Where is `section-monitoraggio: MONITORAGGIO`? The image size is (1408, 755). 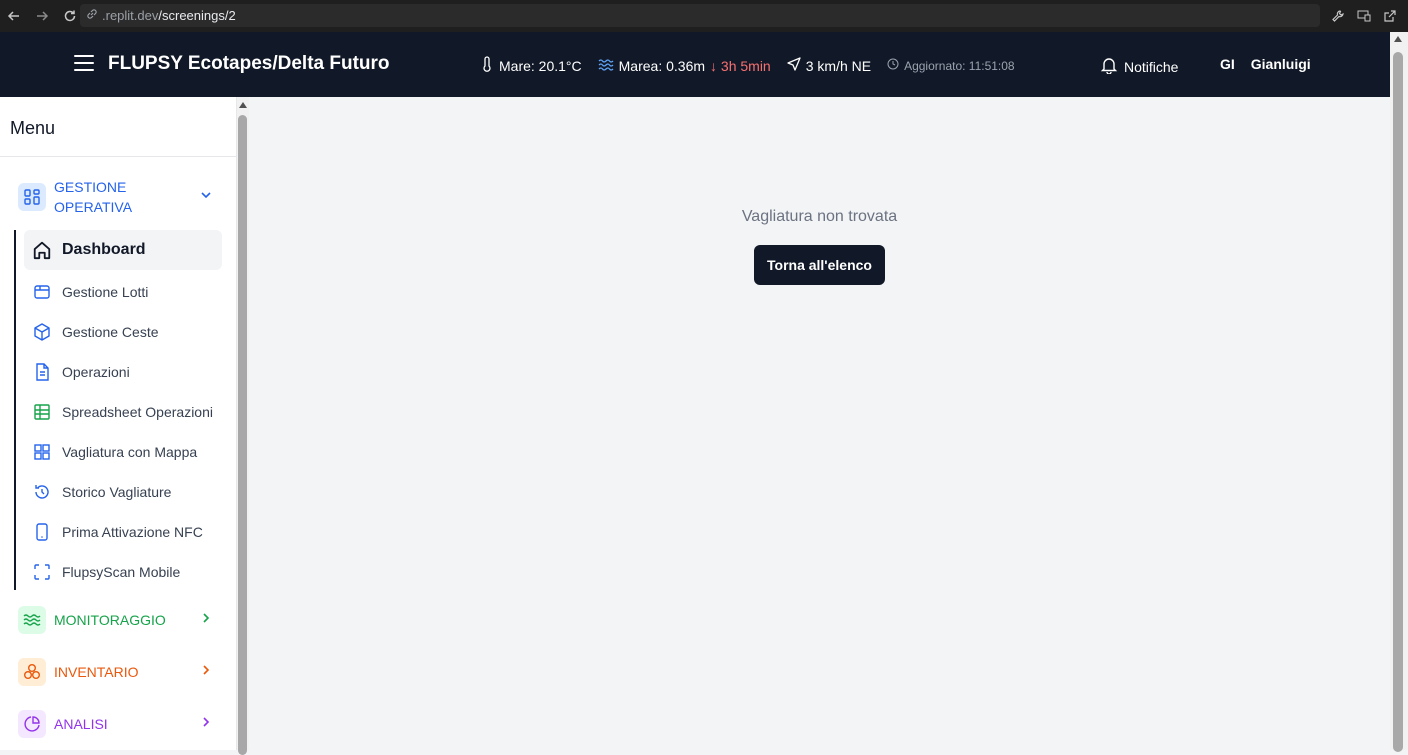 section-monitoraggio: MONITORAGGIO is located at coordinates (118, 620).